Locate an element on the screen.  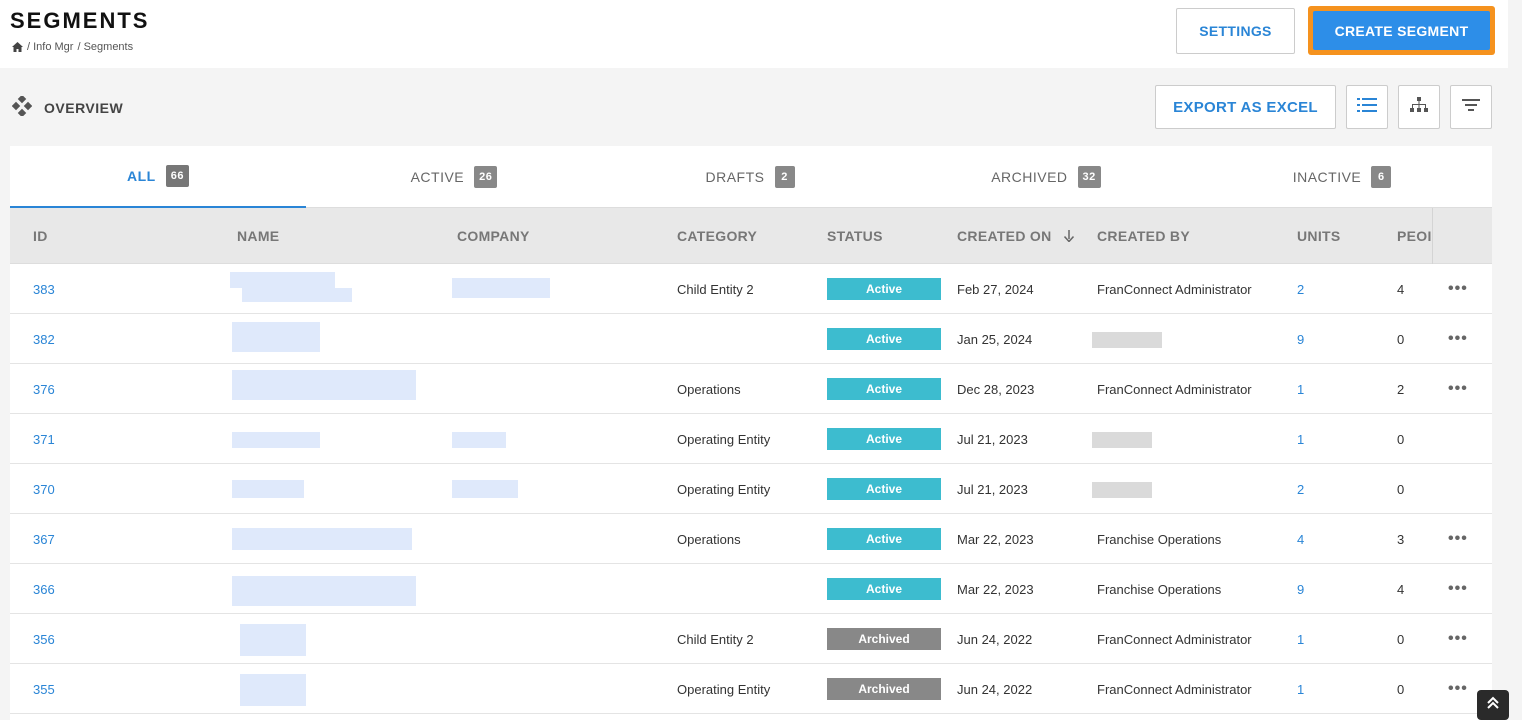
row-id-link: 367 is located at coordinates (44, 539).